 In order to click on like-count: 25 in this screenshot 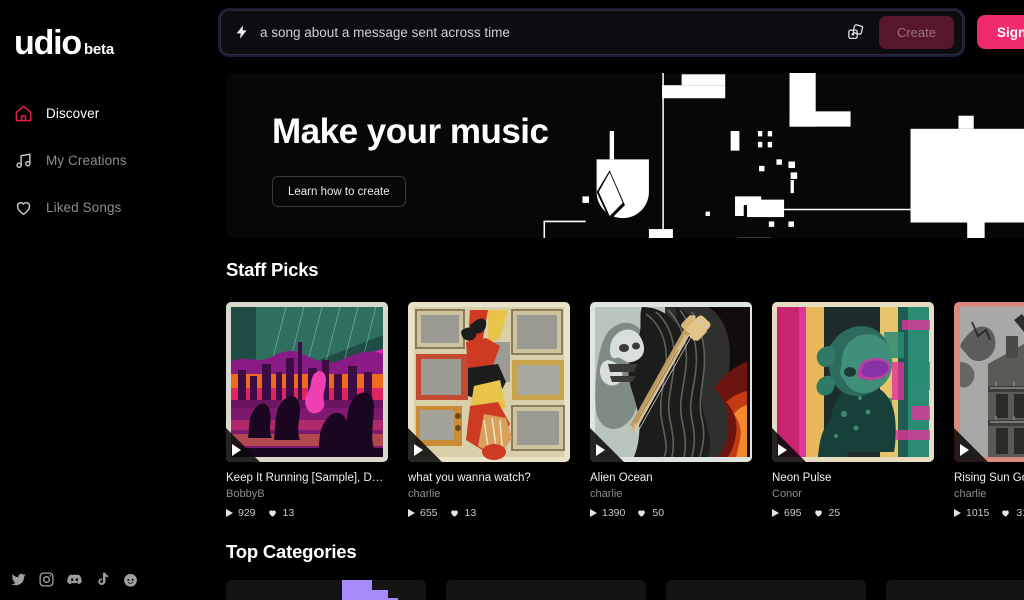, I will do `click(827, 513)`.